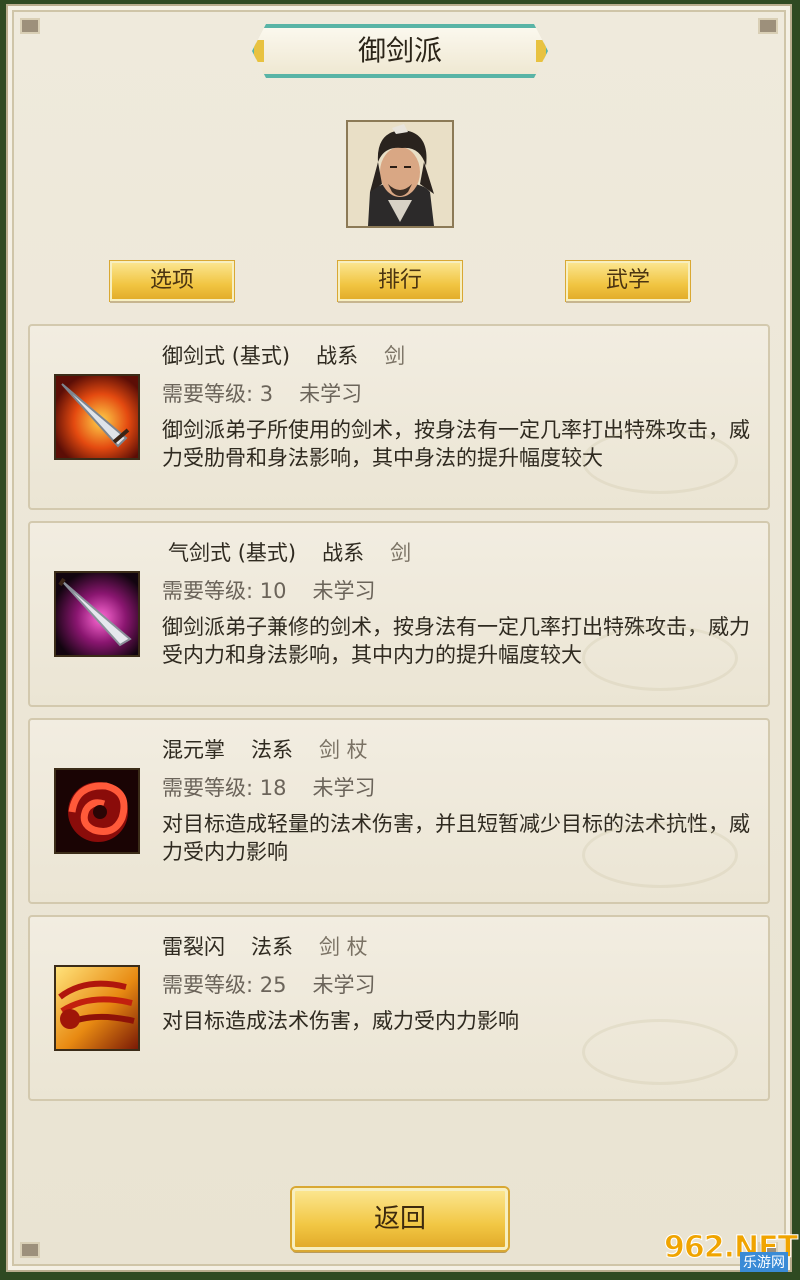  I want to click on skill-name: 气剑式, so click(199, 553).